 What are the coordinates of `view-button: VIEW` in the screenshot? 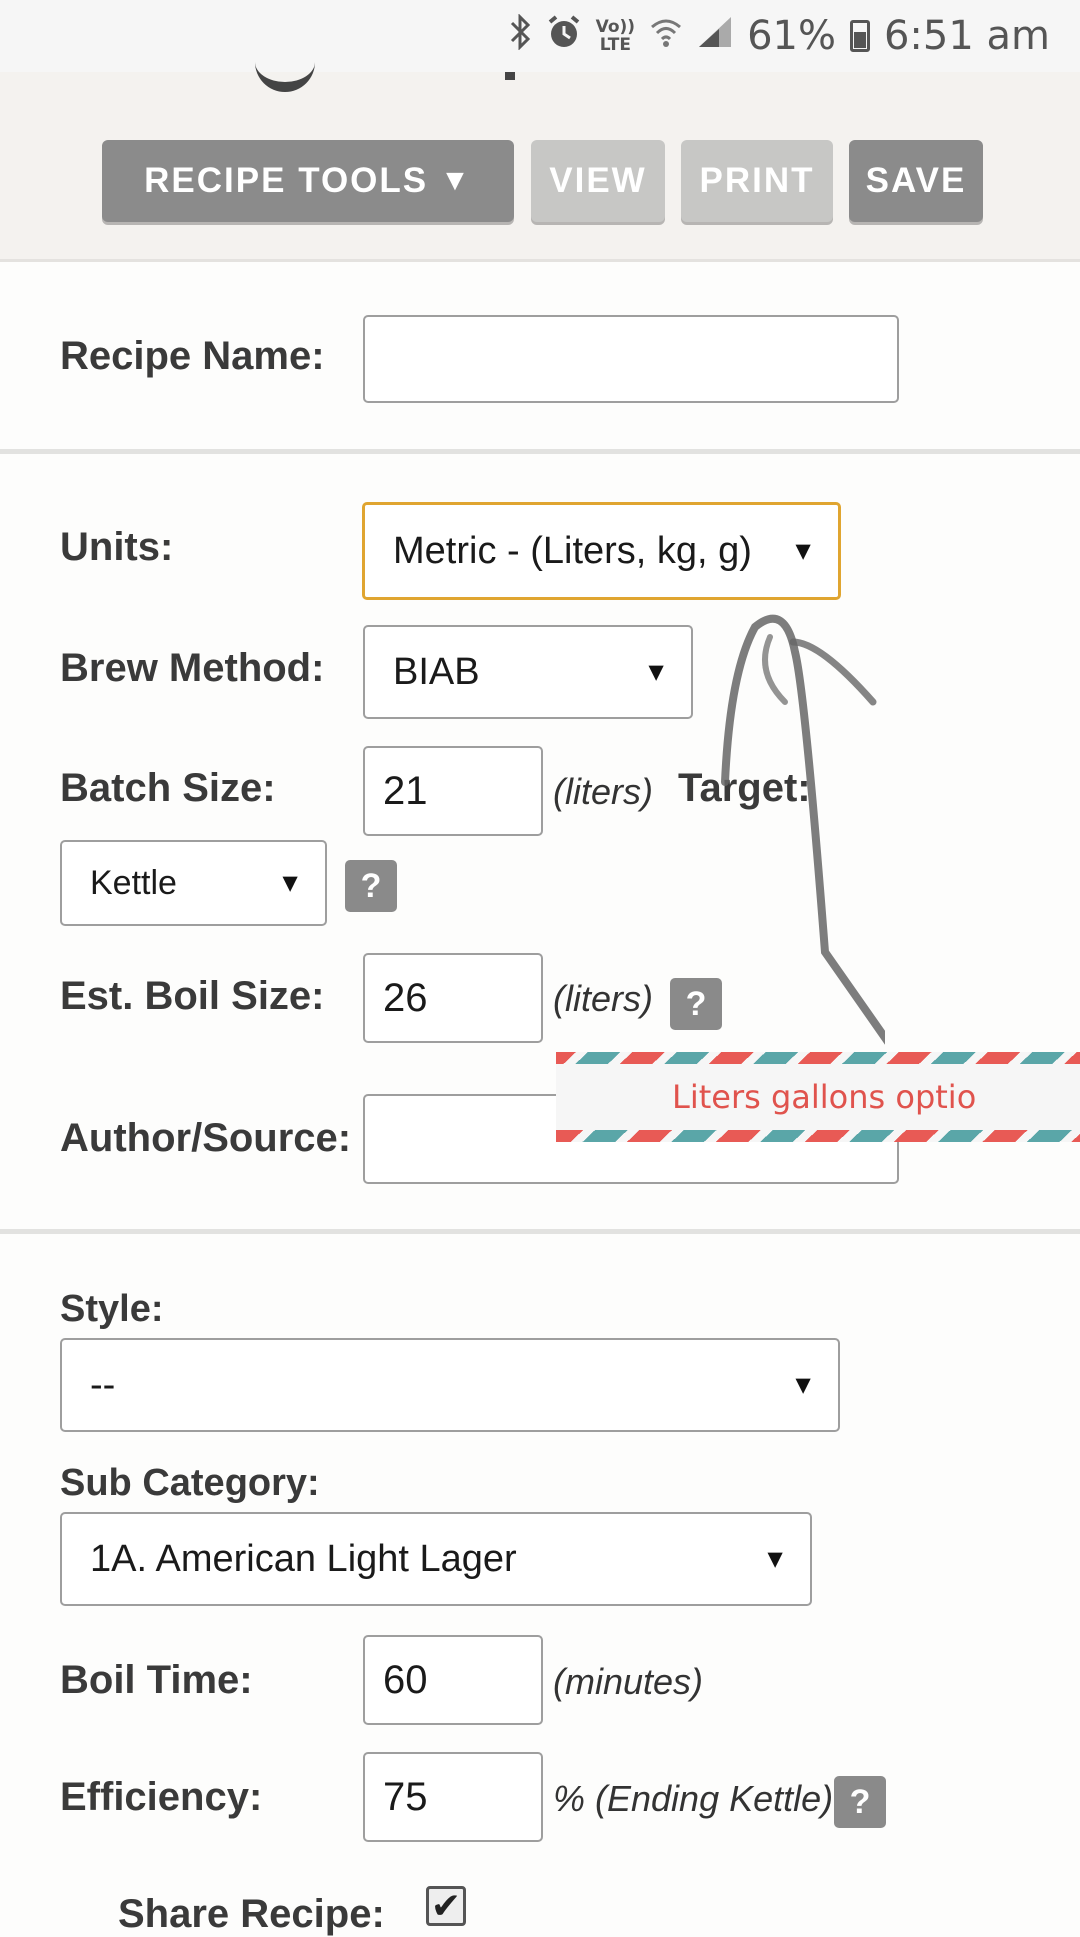 It's located at (598, 181).